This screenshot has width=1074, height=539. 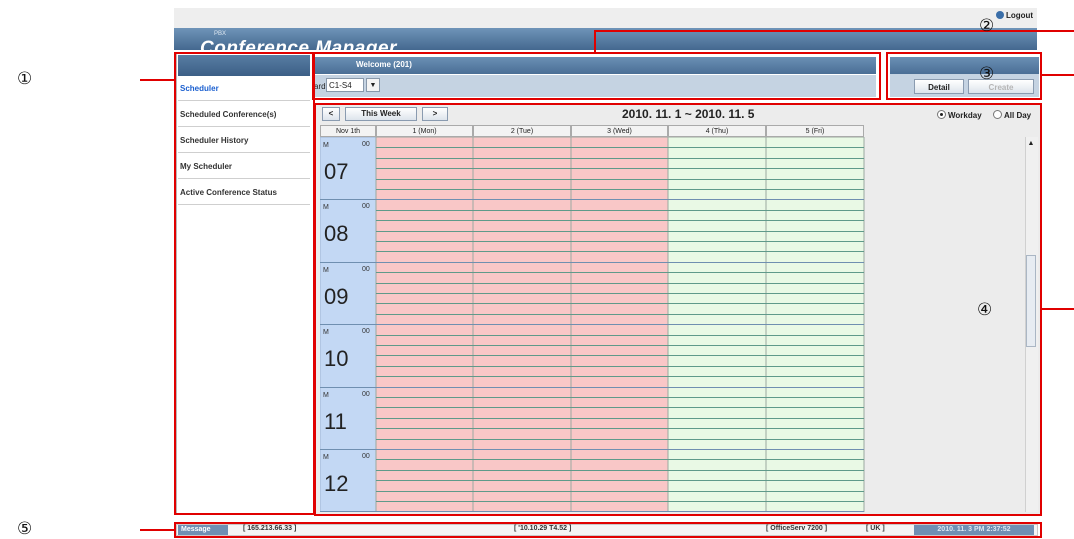 What do you see at coordinates (987, 26) in the screenshot?
I see `callout-number-2: ②` at bounding box center [987, 26].